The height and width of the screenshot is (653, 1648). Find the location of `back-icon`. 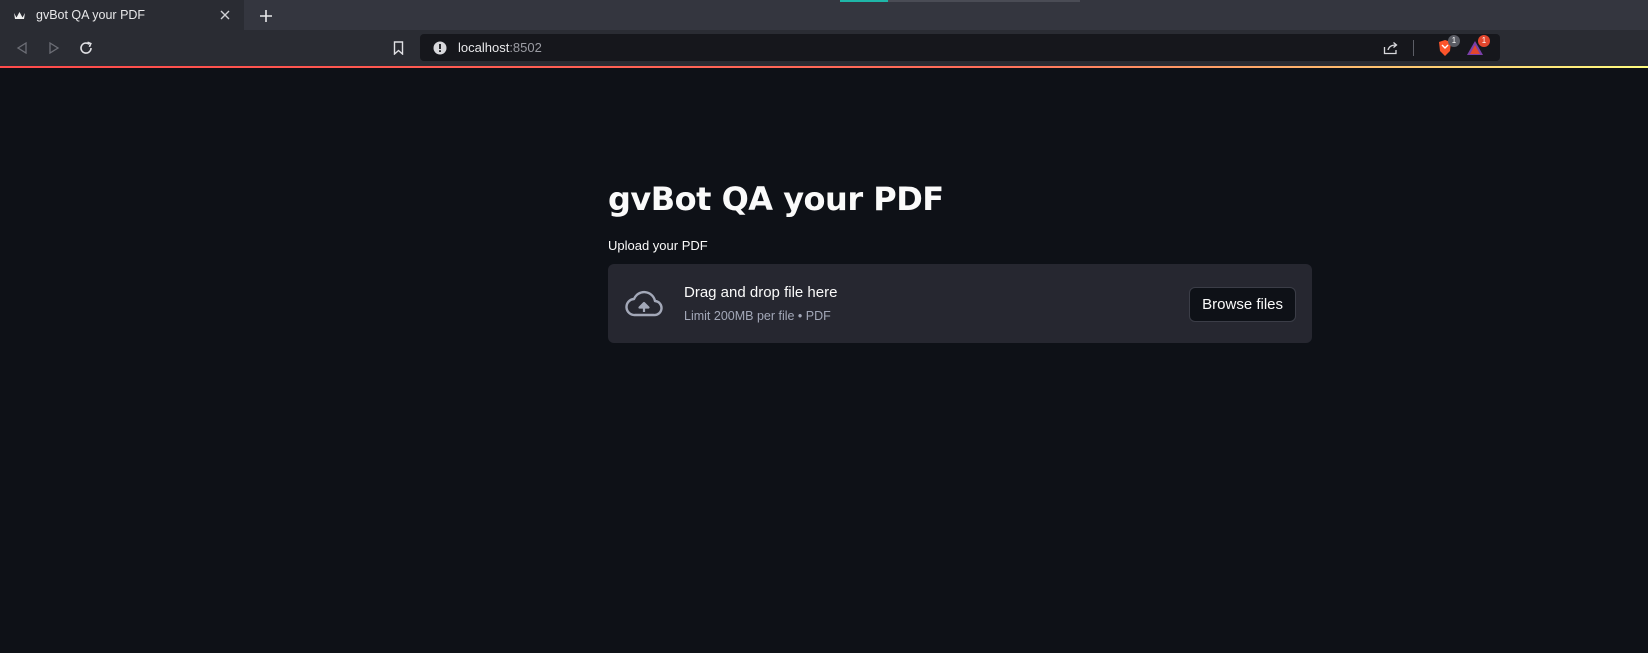

back-icon is located at coordinates (21, 48).